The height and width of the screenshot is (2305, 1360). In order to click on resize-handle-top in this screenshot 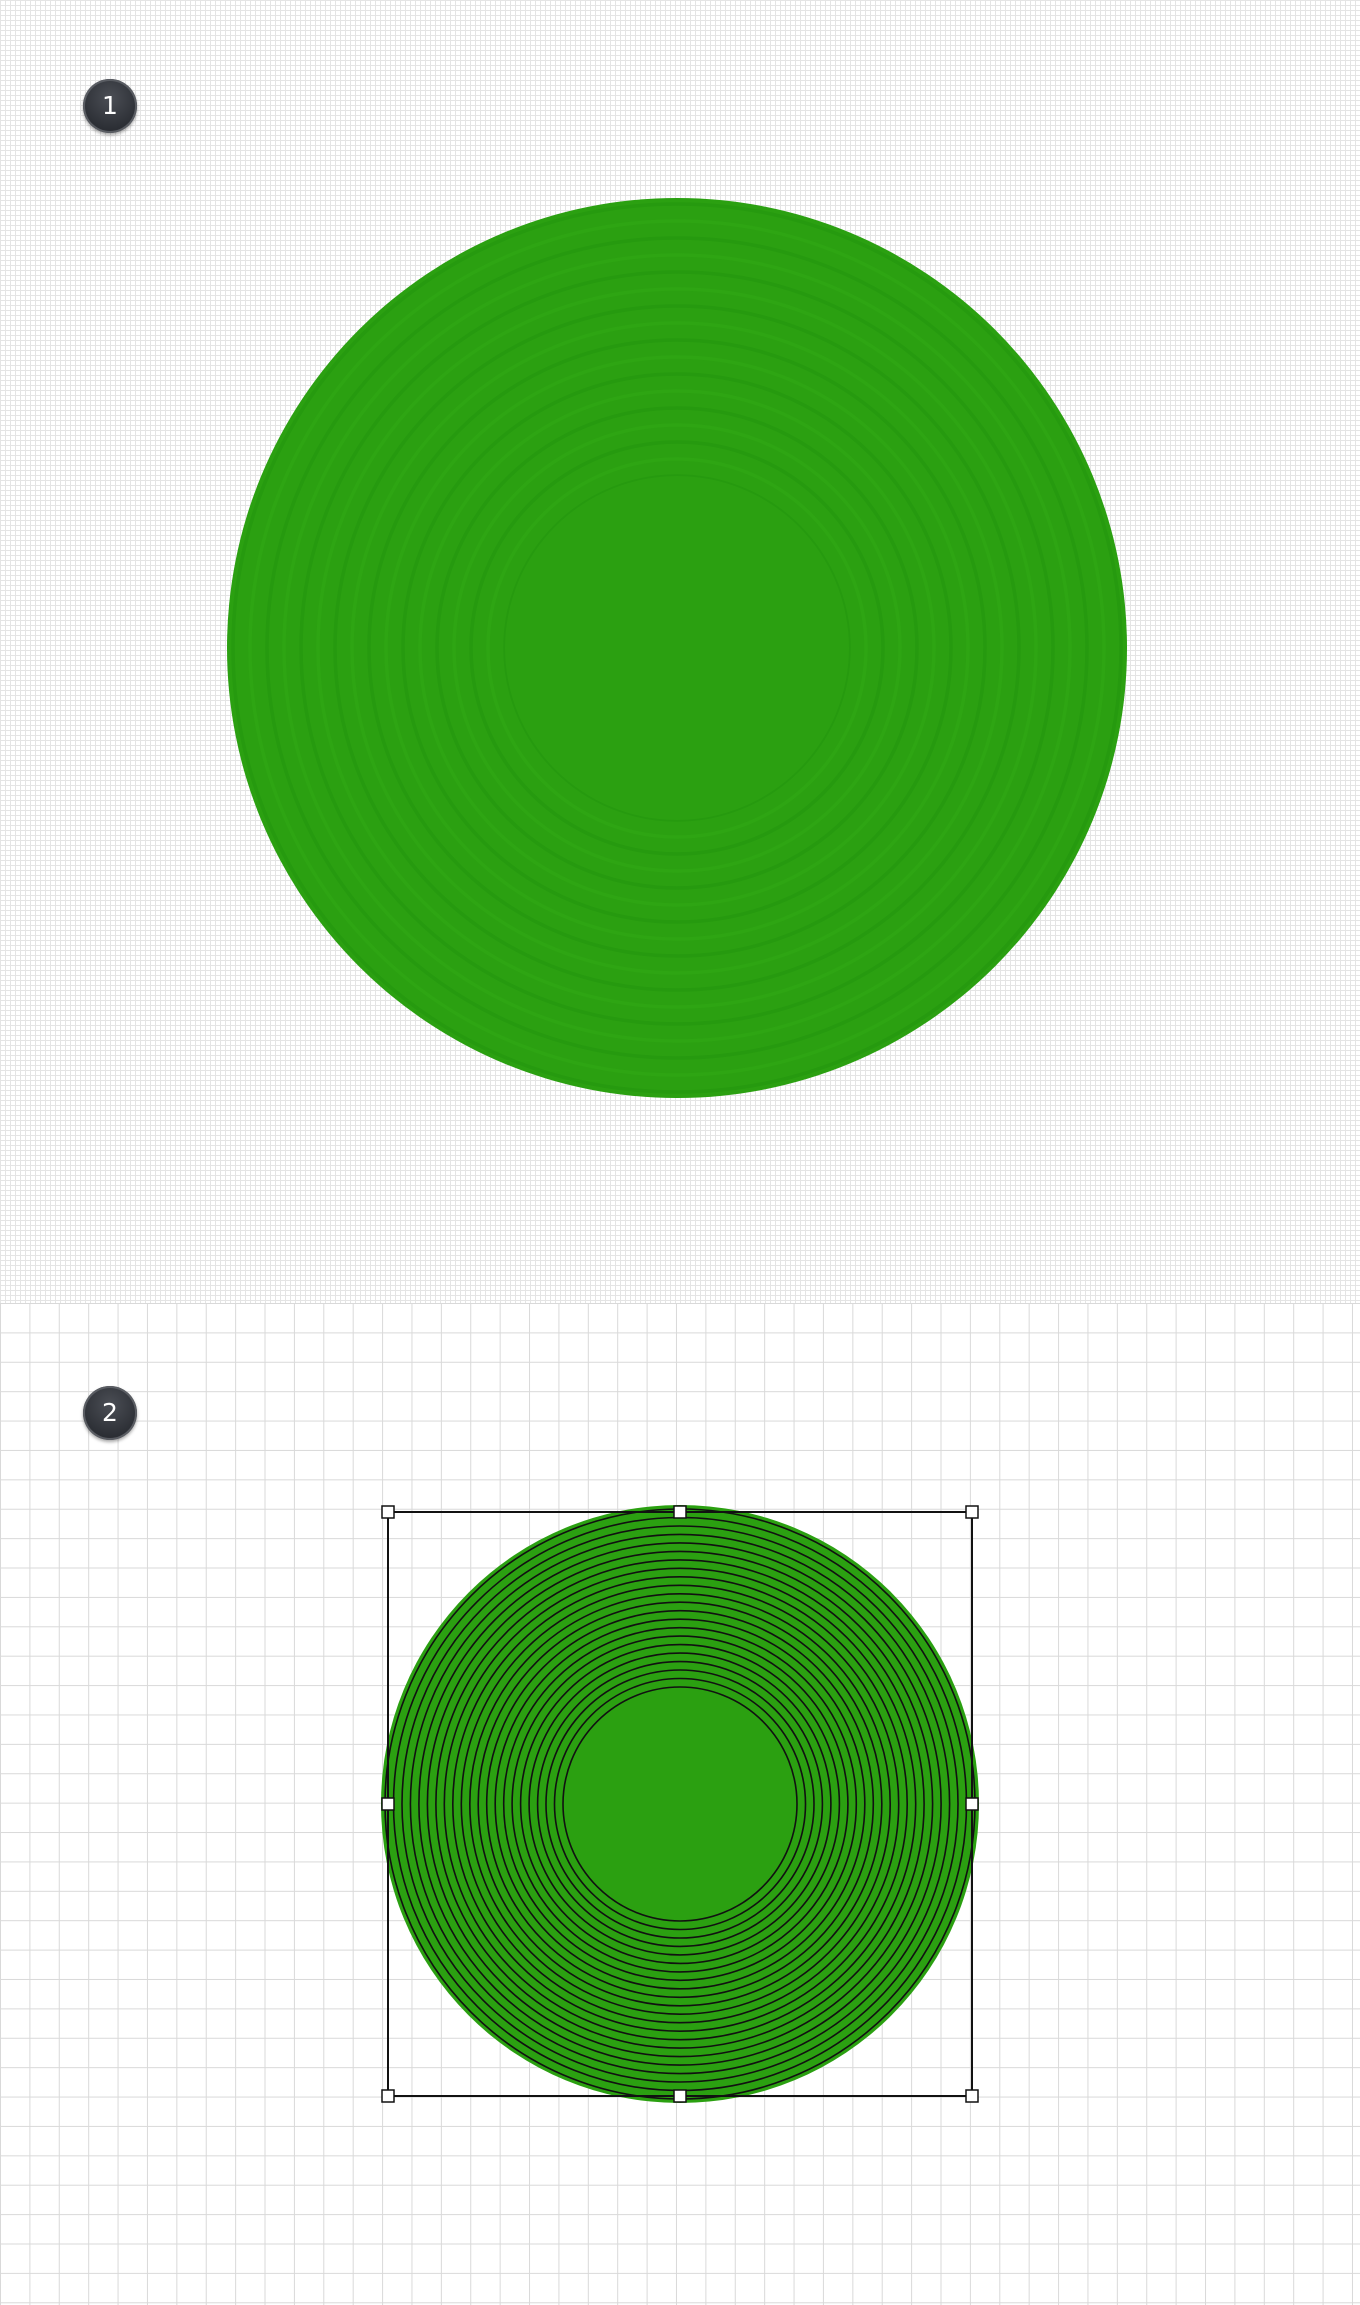, I will do `click(680, 1512)`.